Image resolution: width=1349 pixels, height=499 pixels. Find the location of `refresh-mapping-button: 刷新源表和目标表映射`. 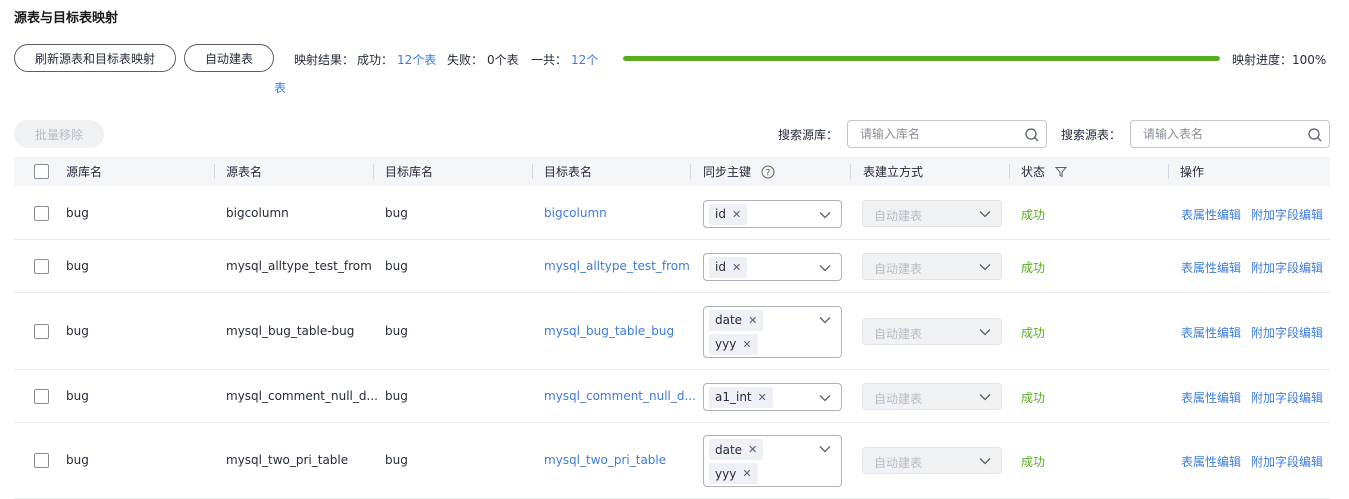

refresh-mapping-button: 刷新源表和目标表映射 is located at coordinates (95, 58).